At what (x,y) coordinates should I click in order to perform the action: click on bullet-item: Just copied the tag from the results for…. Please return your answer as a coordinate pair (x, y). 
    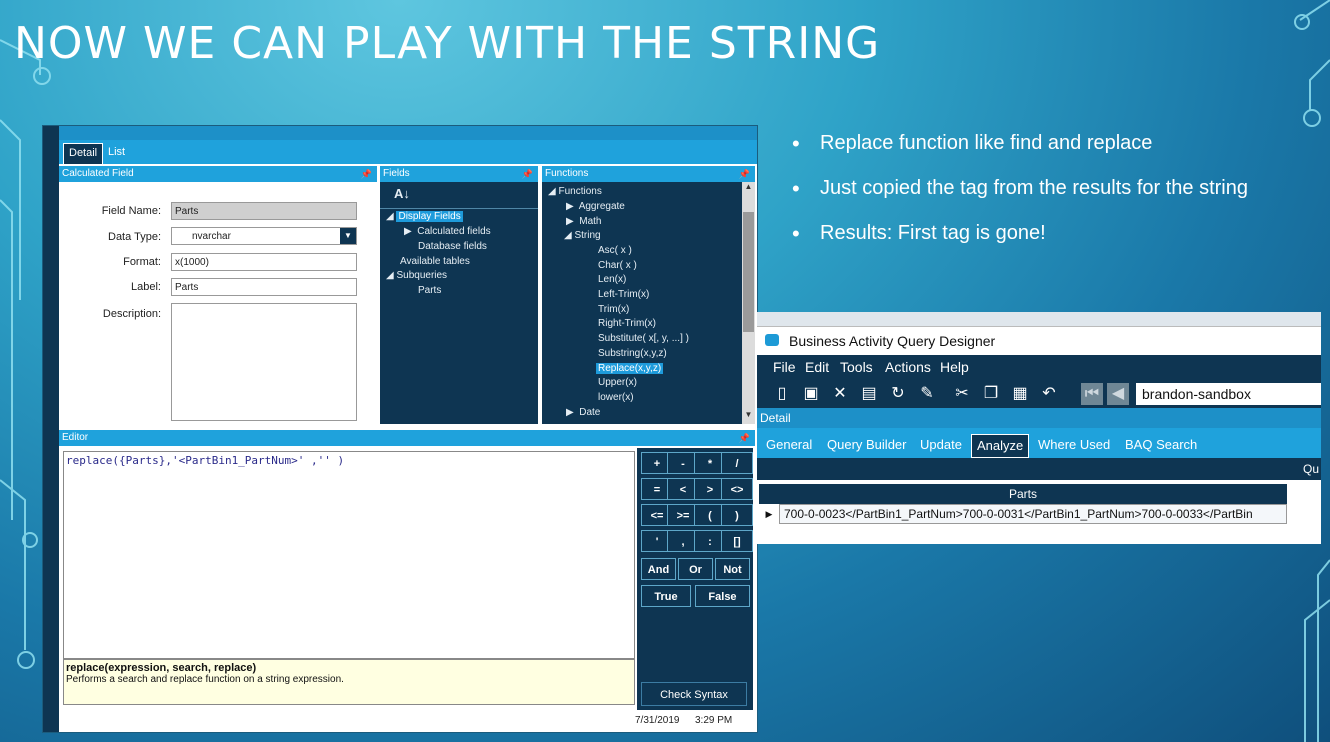
    Looking at the image, I should click on (1050, 188).